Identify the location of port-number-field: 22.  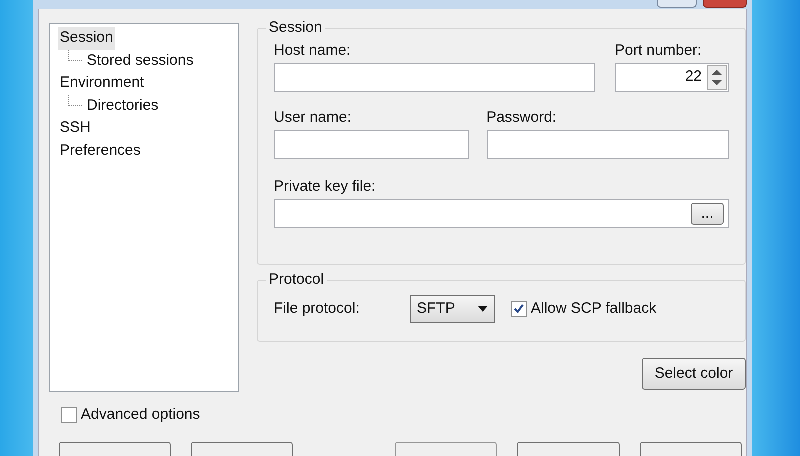
(672, 77).